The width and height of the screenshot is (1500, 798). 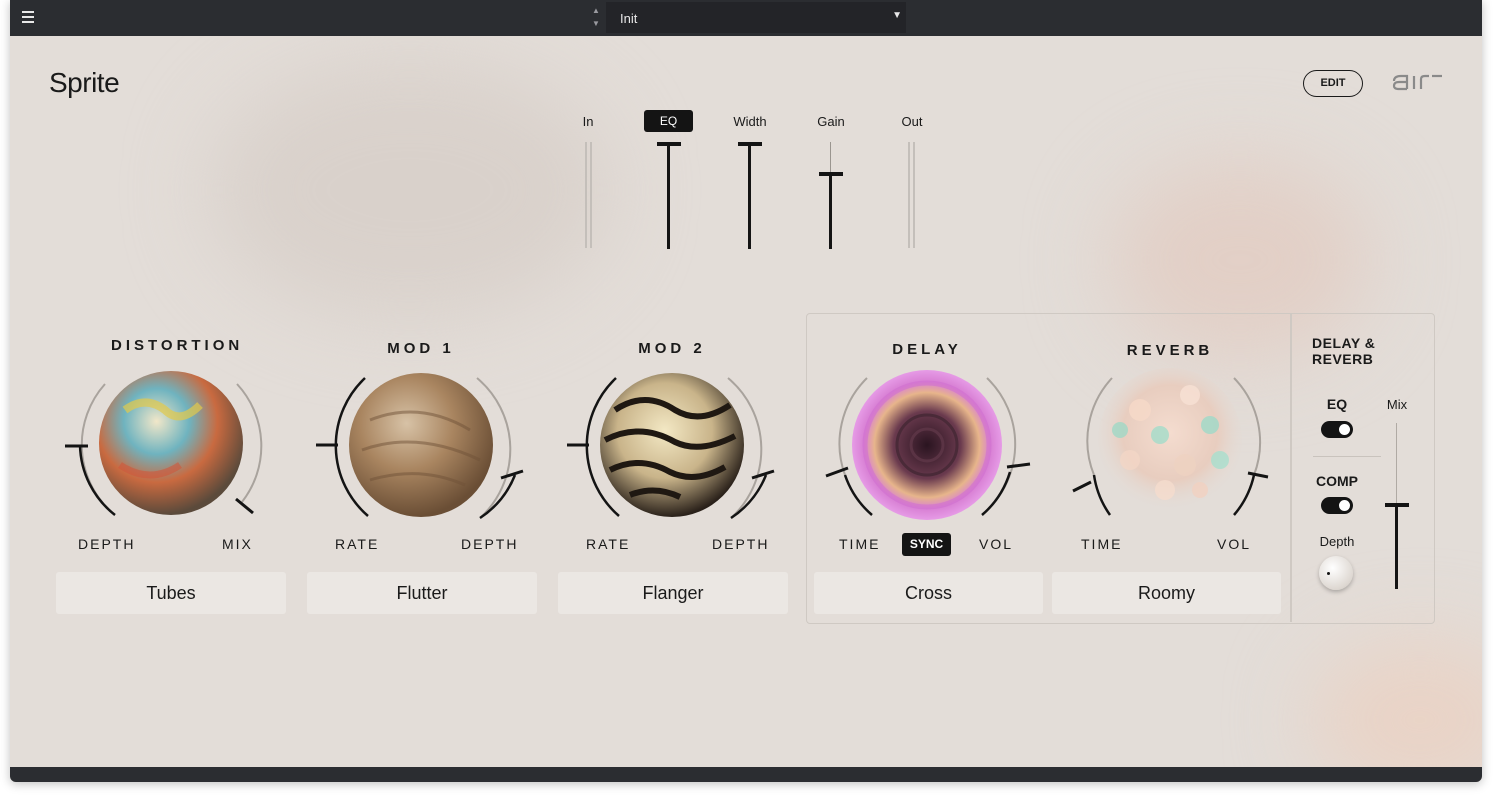 What do you see at coordinates (1291, 468) in the screenshot?
I see `panel-divider` at bounding box center [1291, 468].